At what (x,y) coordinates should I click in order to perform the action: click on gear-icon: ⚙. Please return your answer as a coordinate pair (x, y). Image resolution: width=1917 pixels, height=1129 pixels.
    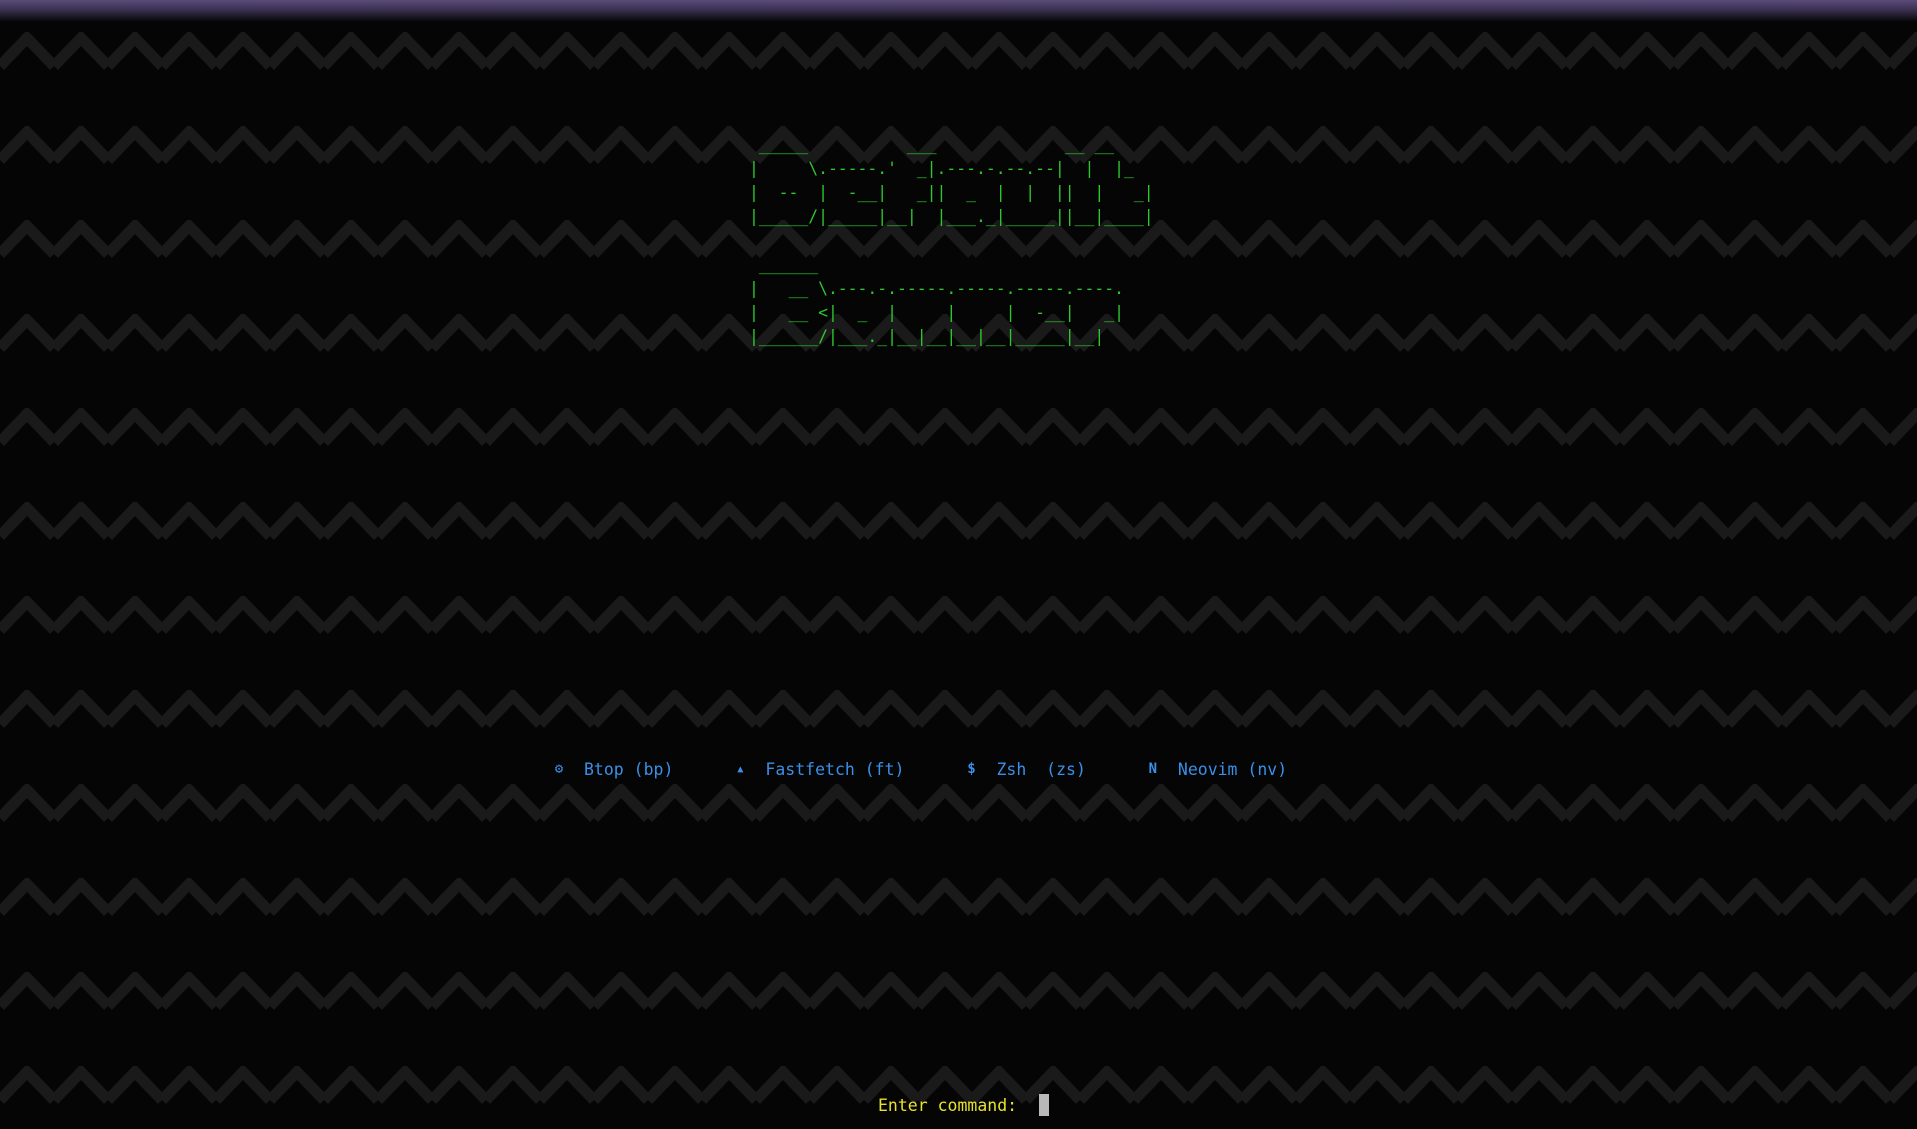
    Looking at the image, I should click on (559, 769).